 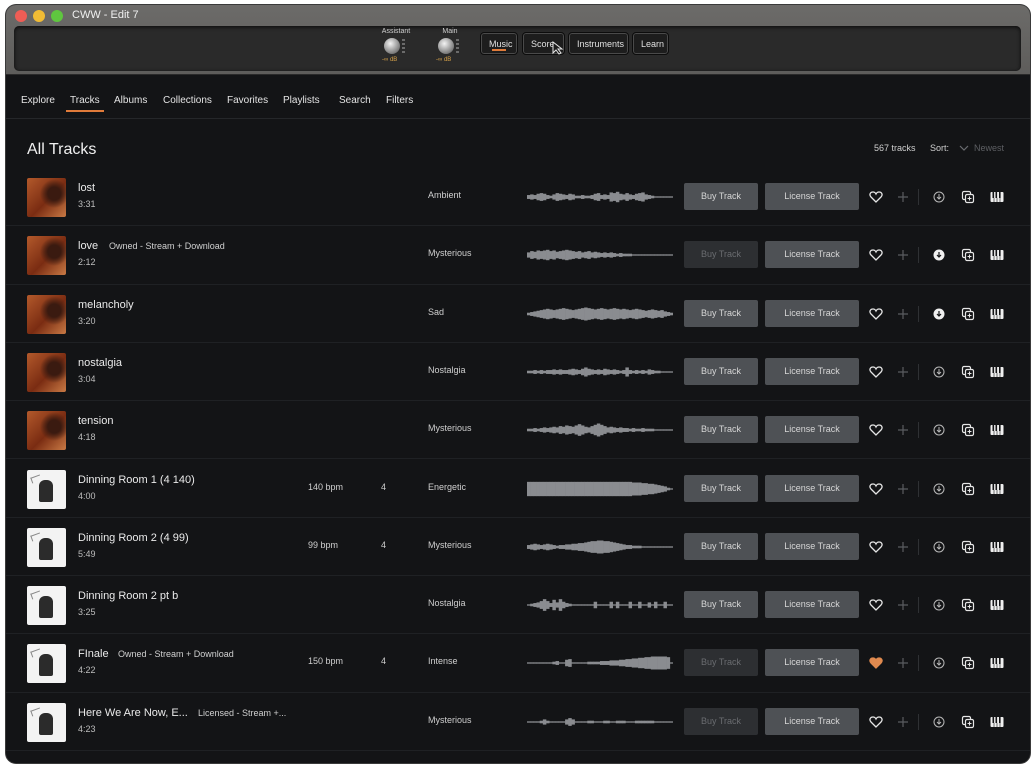 I want to click on track-title: FInale, so click(x=93, y=654).